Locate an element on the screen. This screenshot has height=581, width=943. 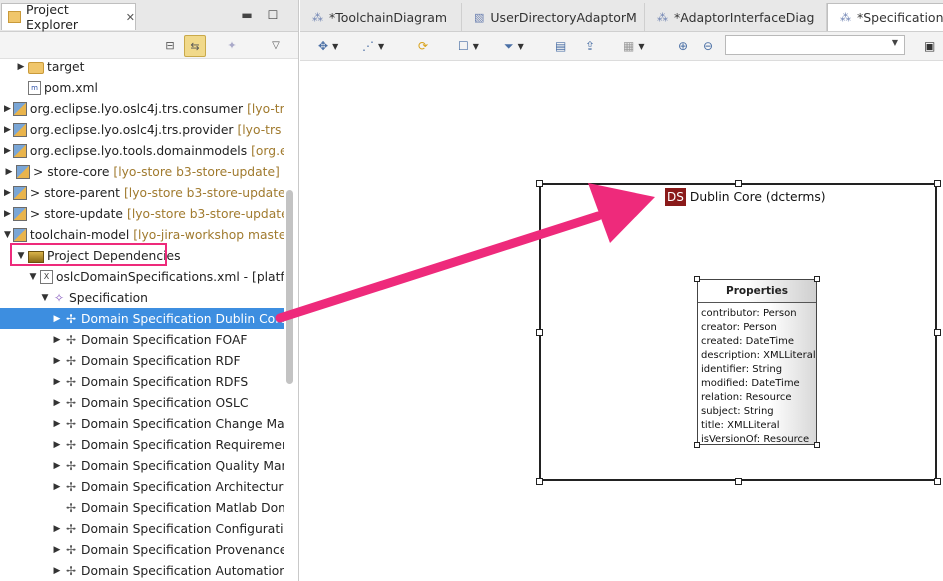
property-item: subject: String is located at coordinates (757, 412).